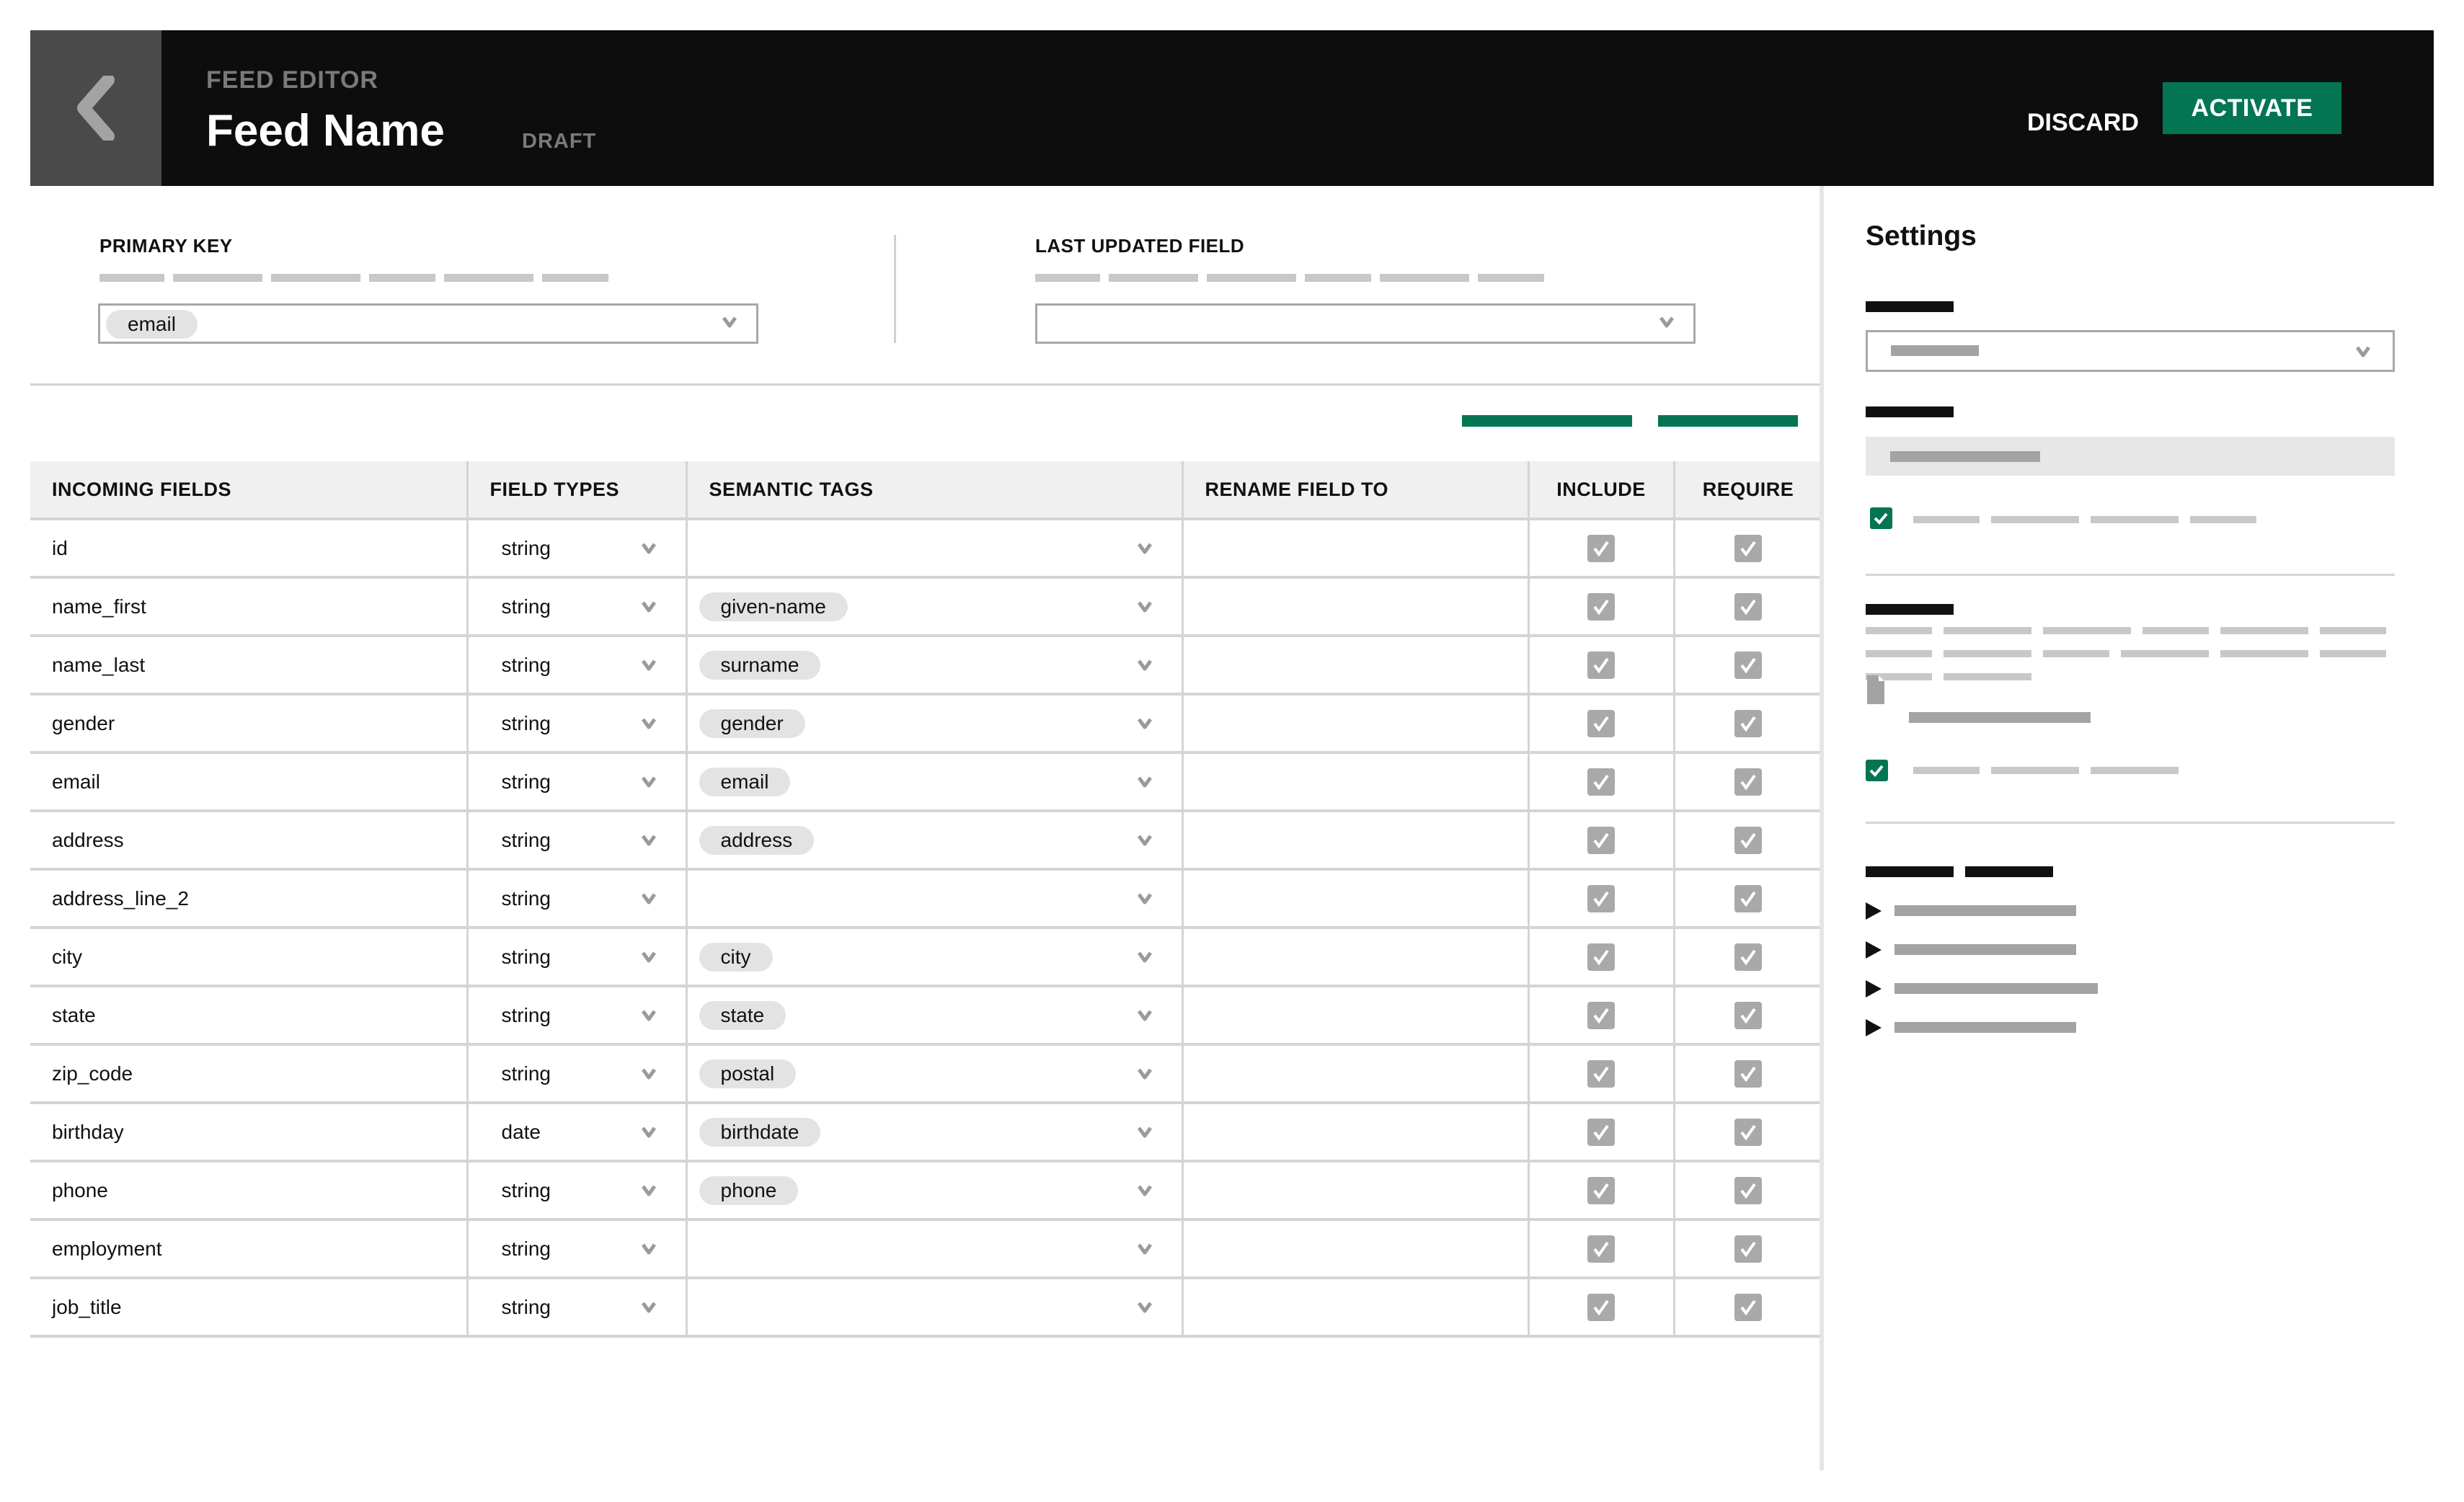  I want to click on checkmark-icon, so click(1601, 1015).